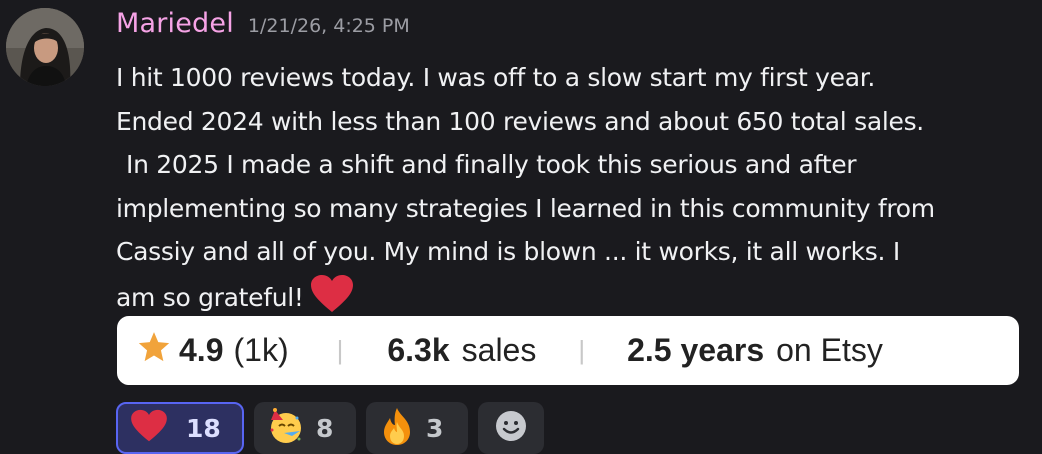 The height and width of the screenshot is (454, 1042). I want to click on add-reaction-button, so click(511, 428).